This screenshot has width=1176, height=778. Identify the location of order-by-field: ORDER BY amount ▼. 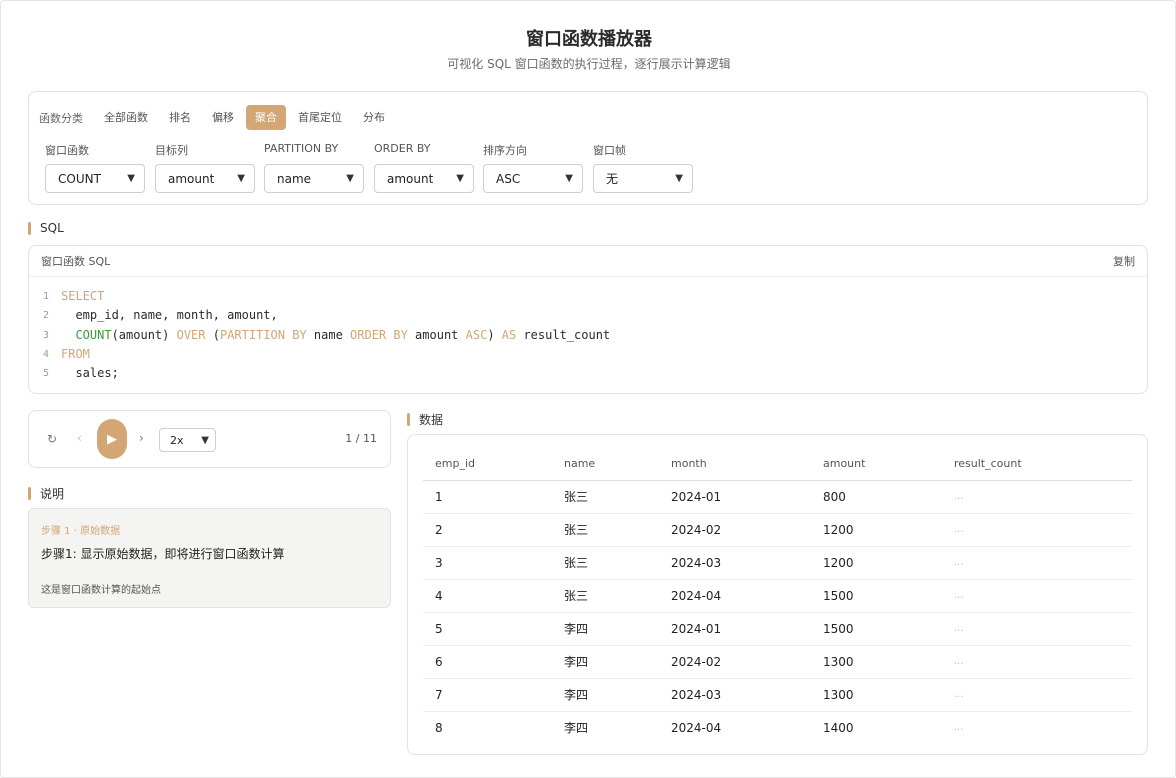
(424, 167).